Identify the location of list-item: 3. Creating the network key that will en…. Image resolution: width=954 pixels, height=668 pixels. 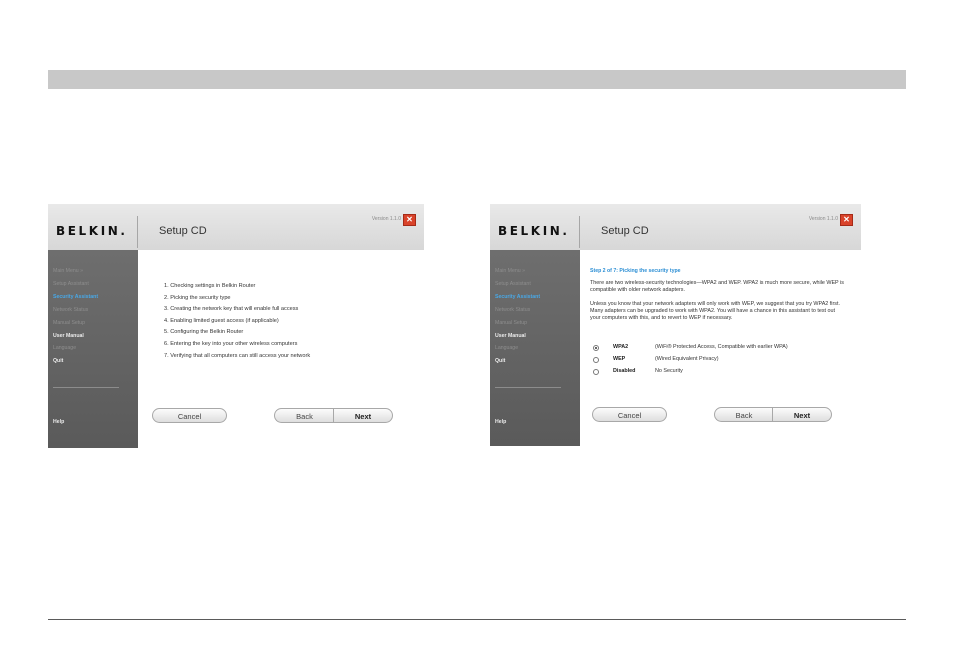
(231, 309).